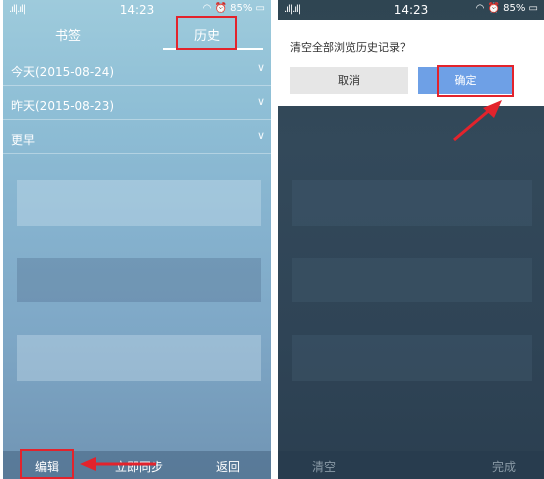 This screenshot has width=544, height=479. Describe the element at coordinates (228, 466) in the screenshot. I see `back-button: 返回` at that location.